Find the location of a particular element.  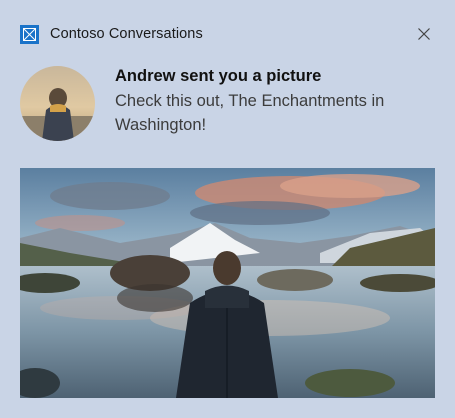

avatar is located at coordinates (57, 103).